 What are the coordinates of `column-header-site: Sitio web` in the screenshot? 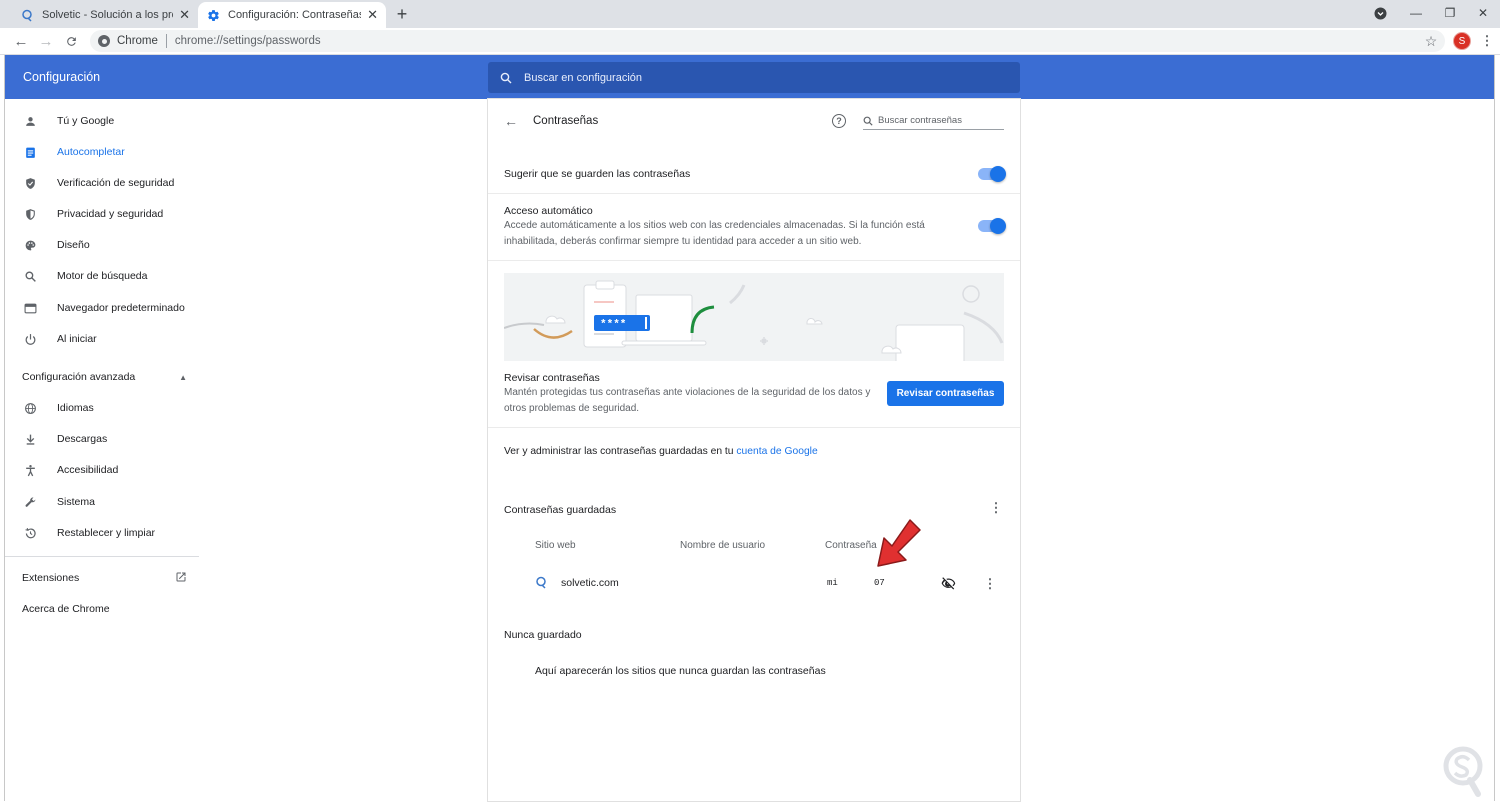 It's located at (555, 545).